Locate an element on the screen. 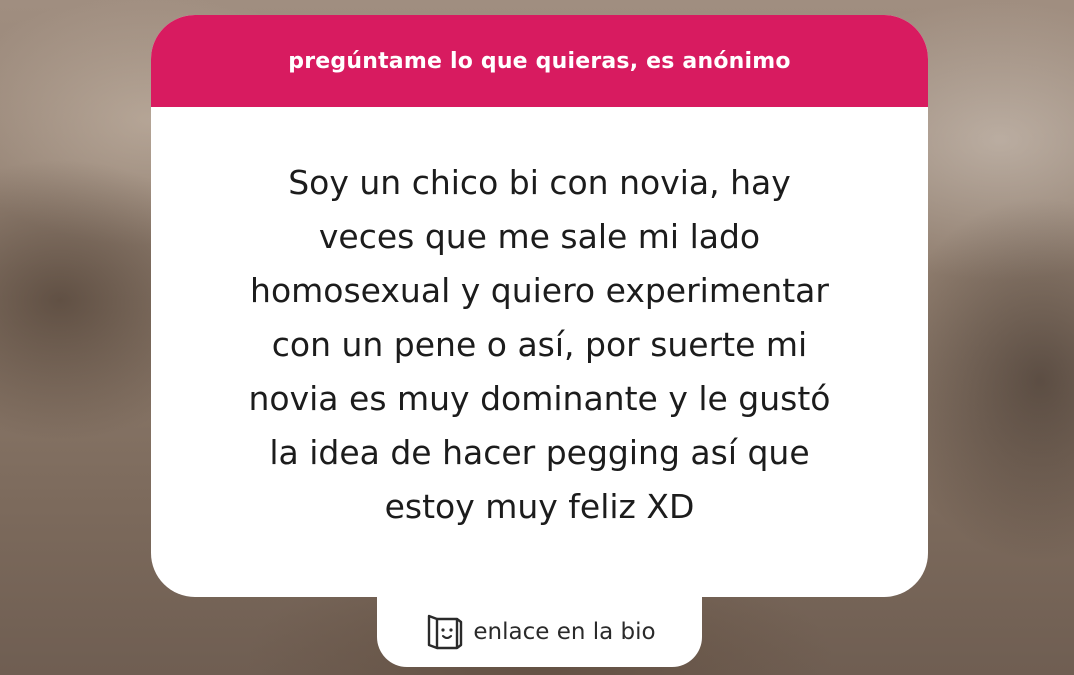 The image size is (1074, 675). prompt-title: pregúntame lo que quieras, es anónimo is located at coordinates (539, 61).